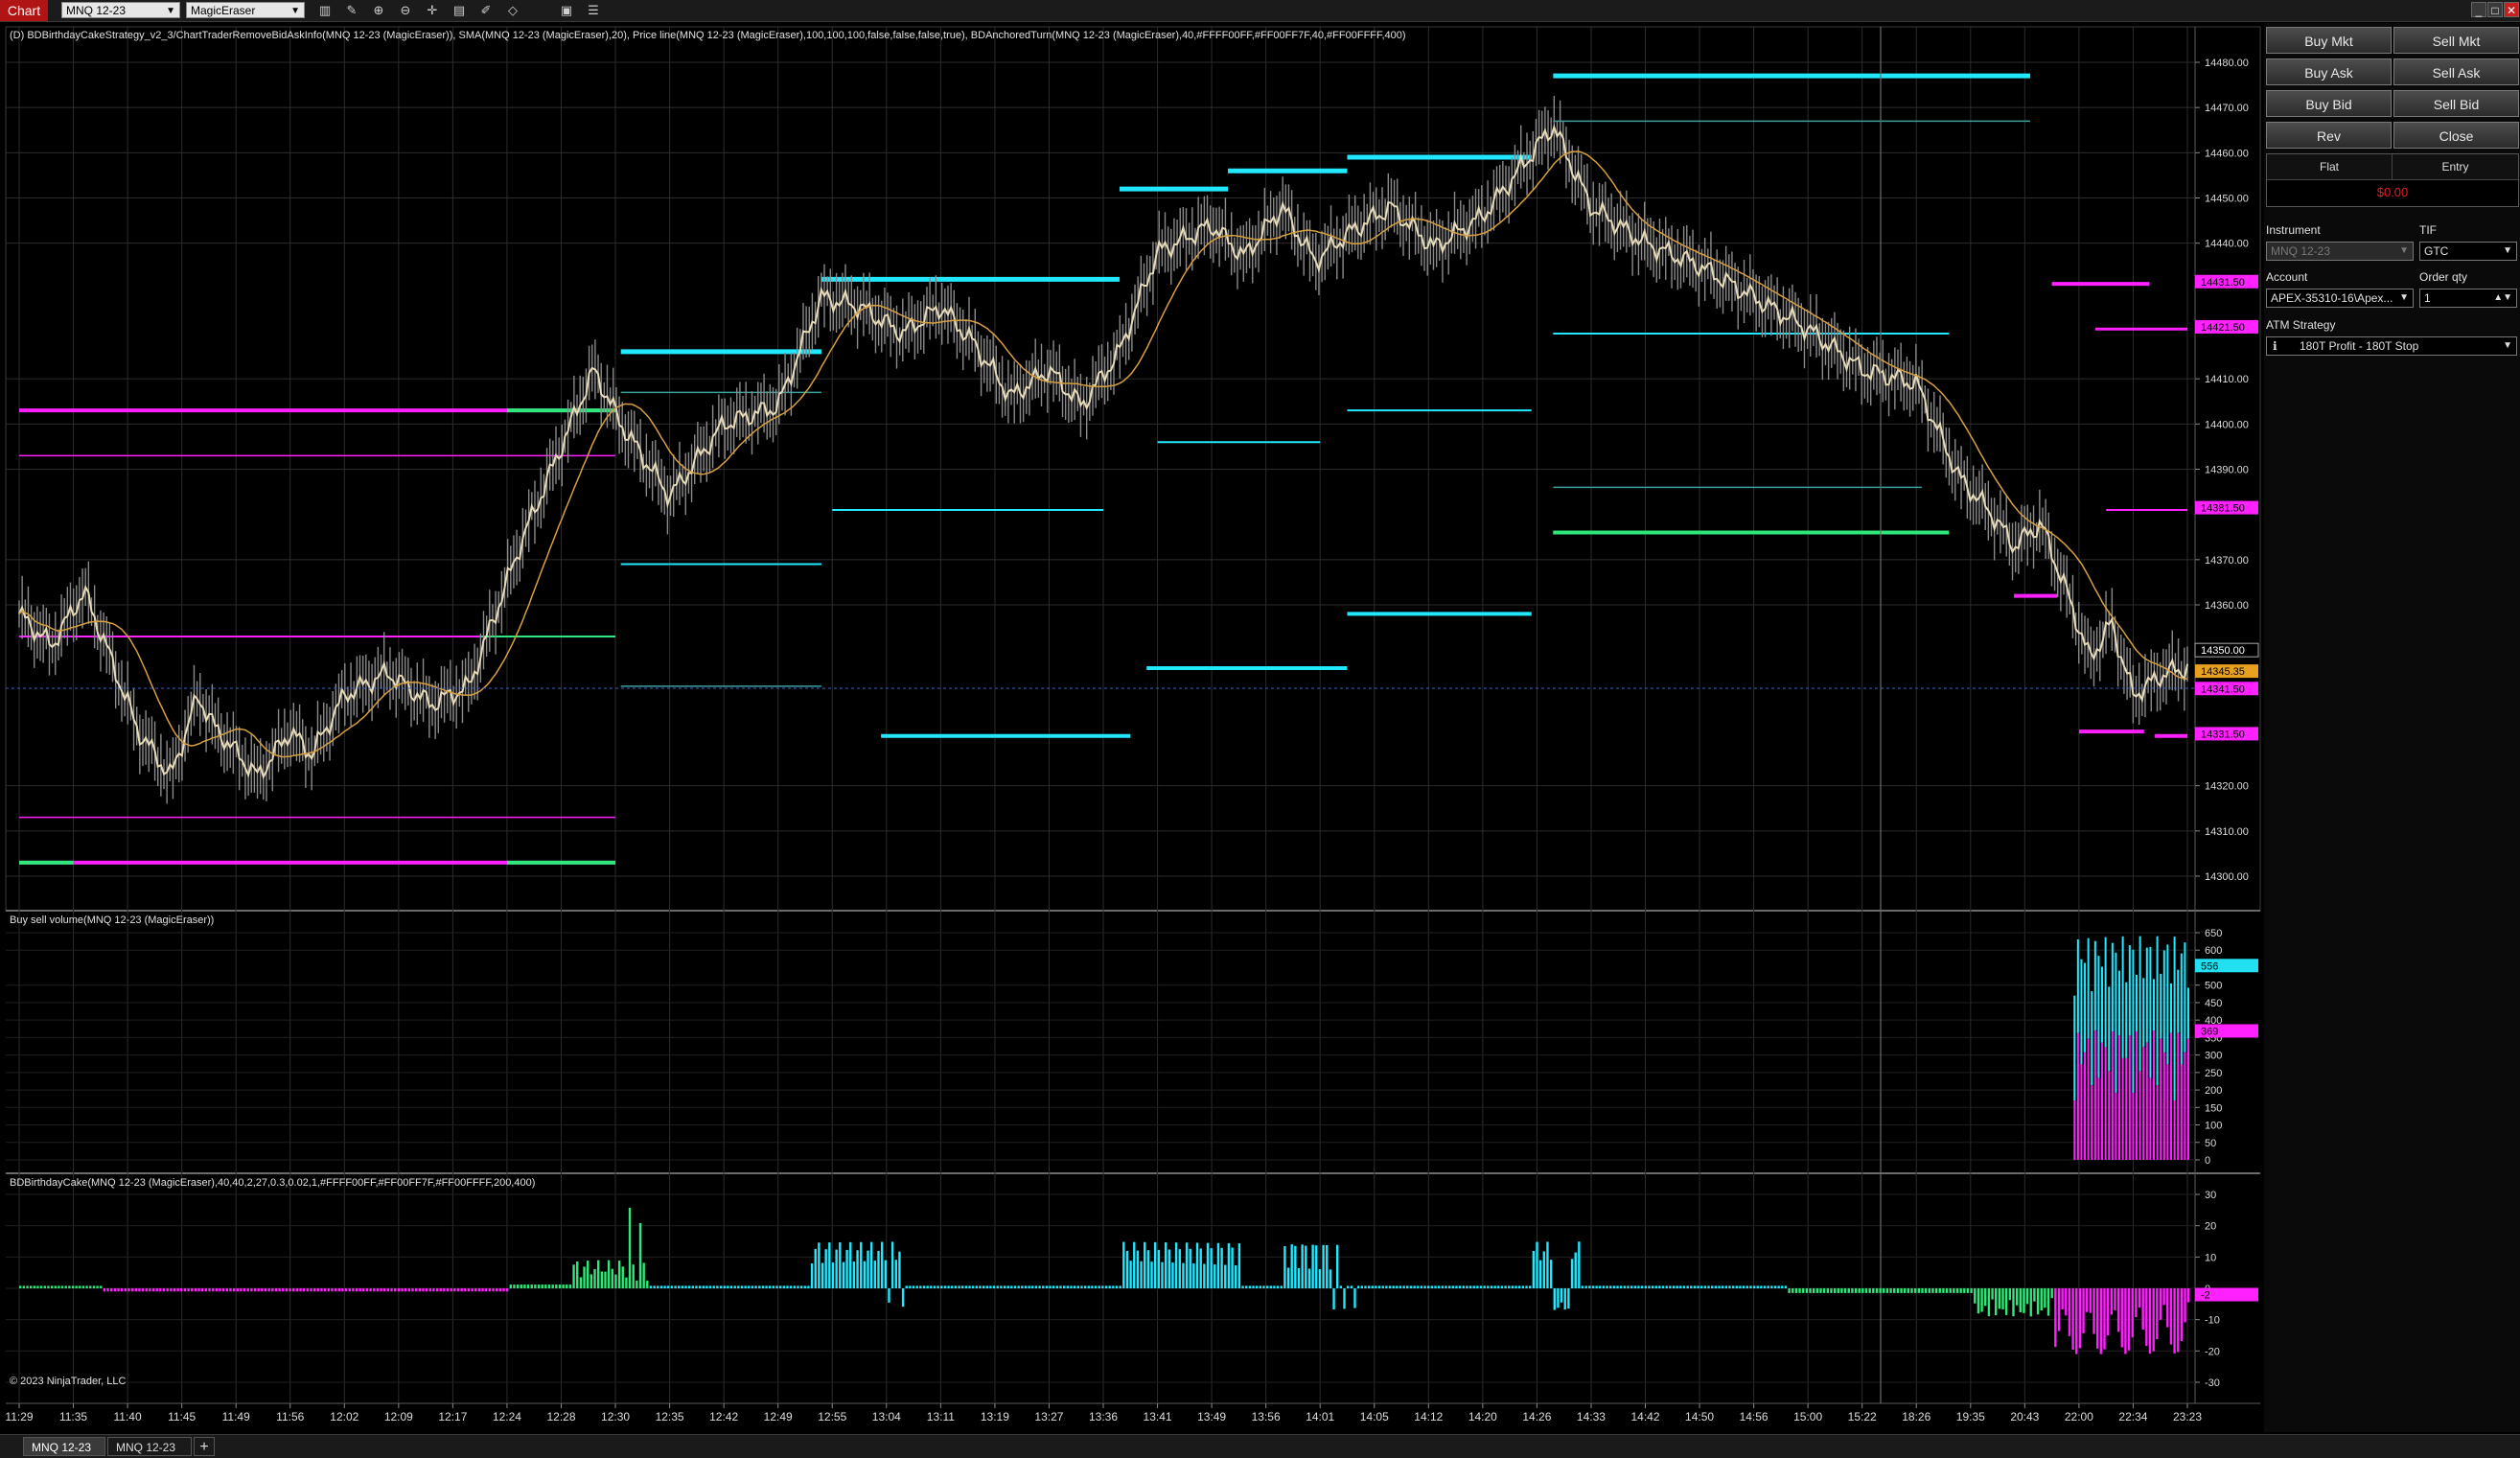  Describe the element at coordinates (2512, 9) in the screenshot. I see `close-icon: ✕` at that location.